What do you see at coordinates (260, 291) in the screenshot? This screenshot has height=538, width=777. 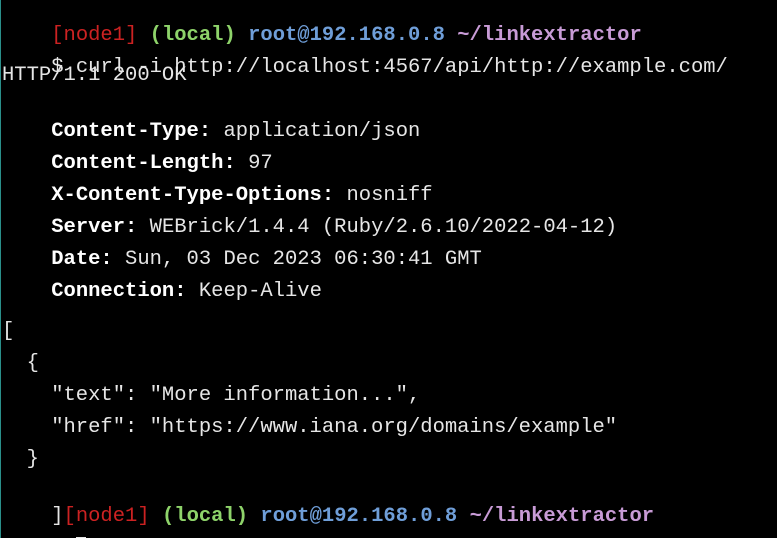 I see `header-value: Keep-Alive` at bounding box center [260, 291].